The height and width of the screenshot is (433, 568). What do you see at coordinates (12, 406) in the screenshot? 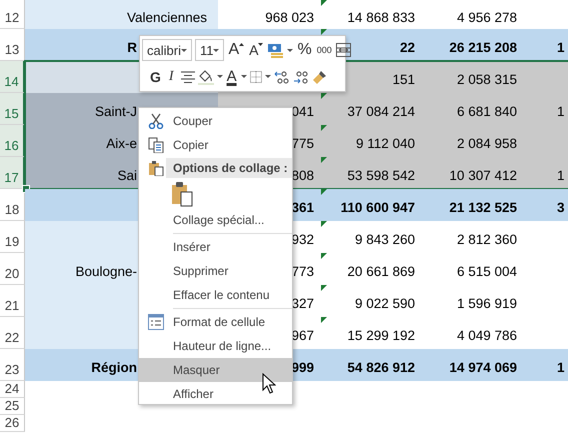
I see `row-header: 25` at bounding box center [12, 406].